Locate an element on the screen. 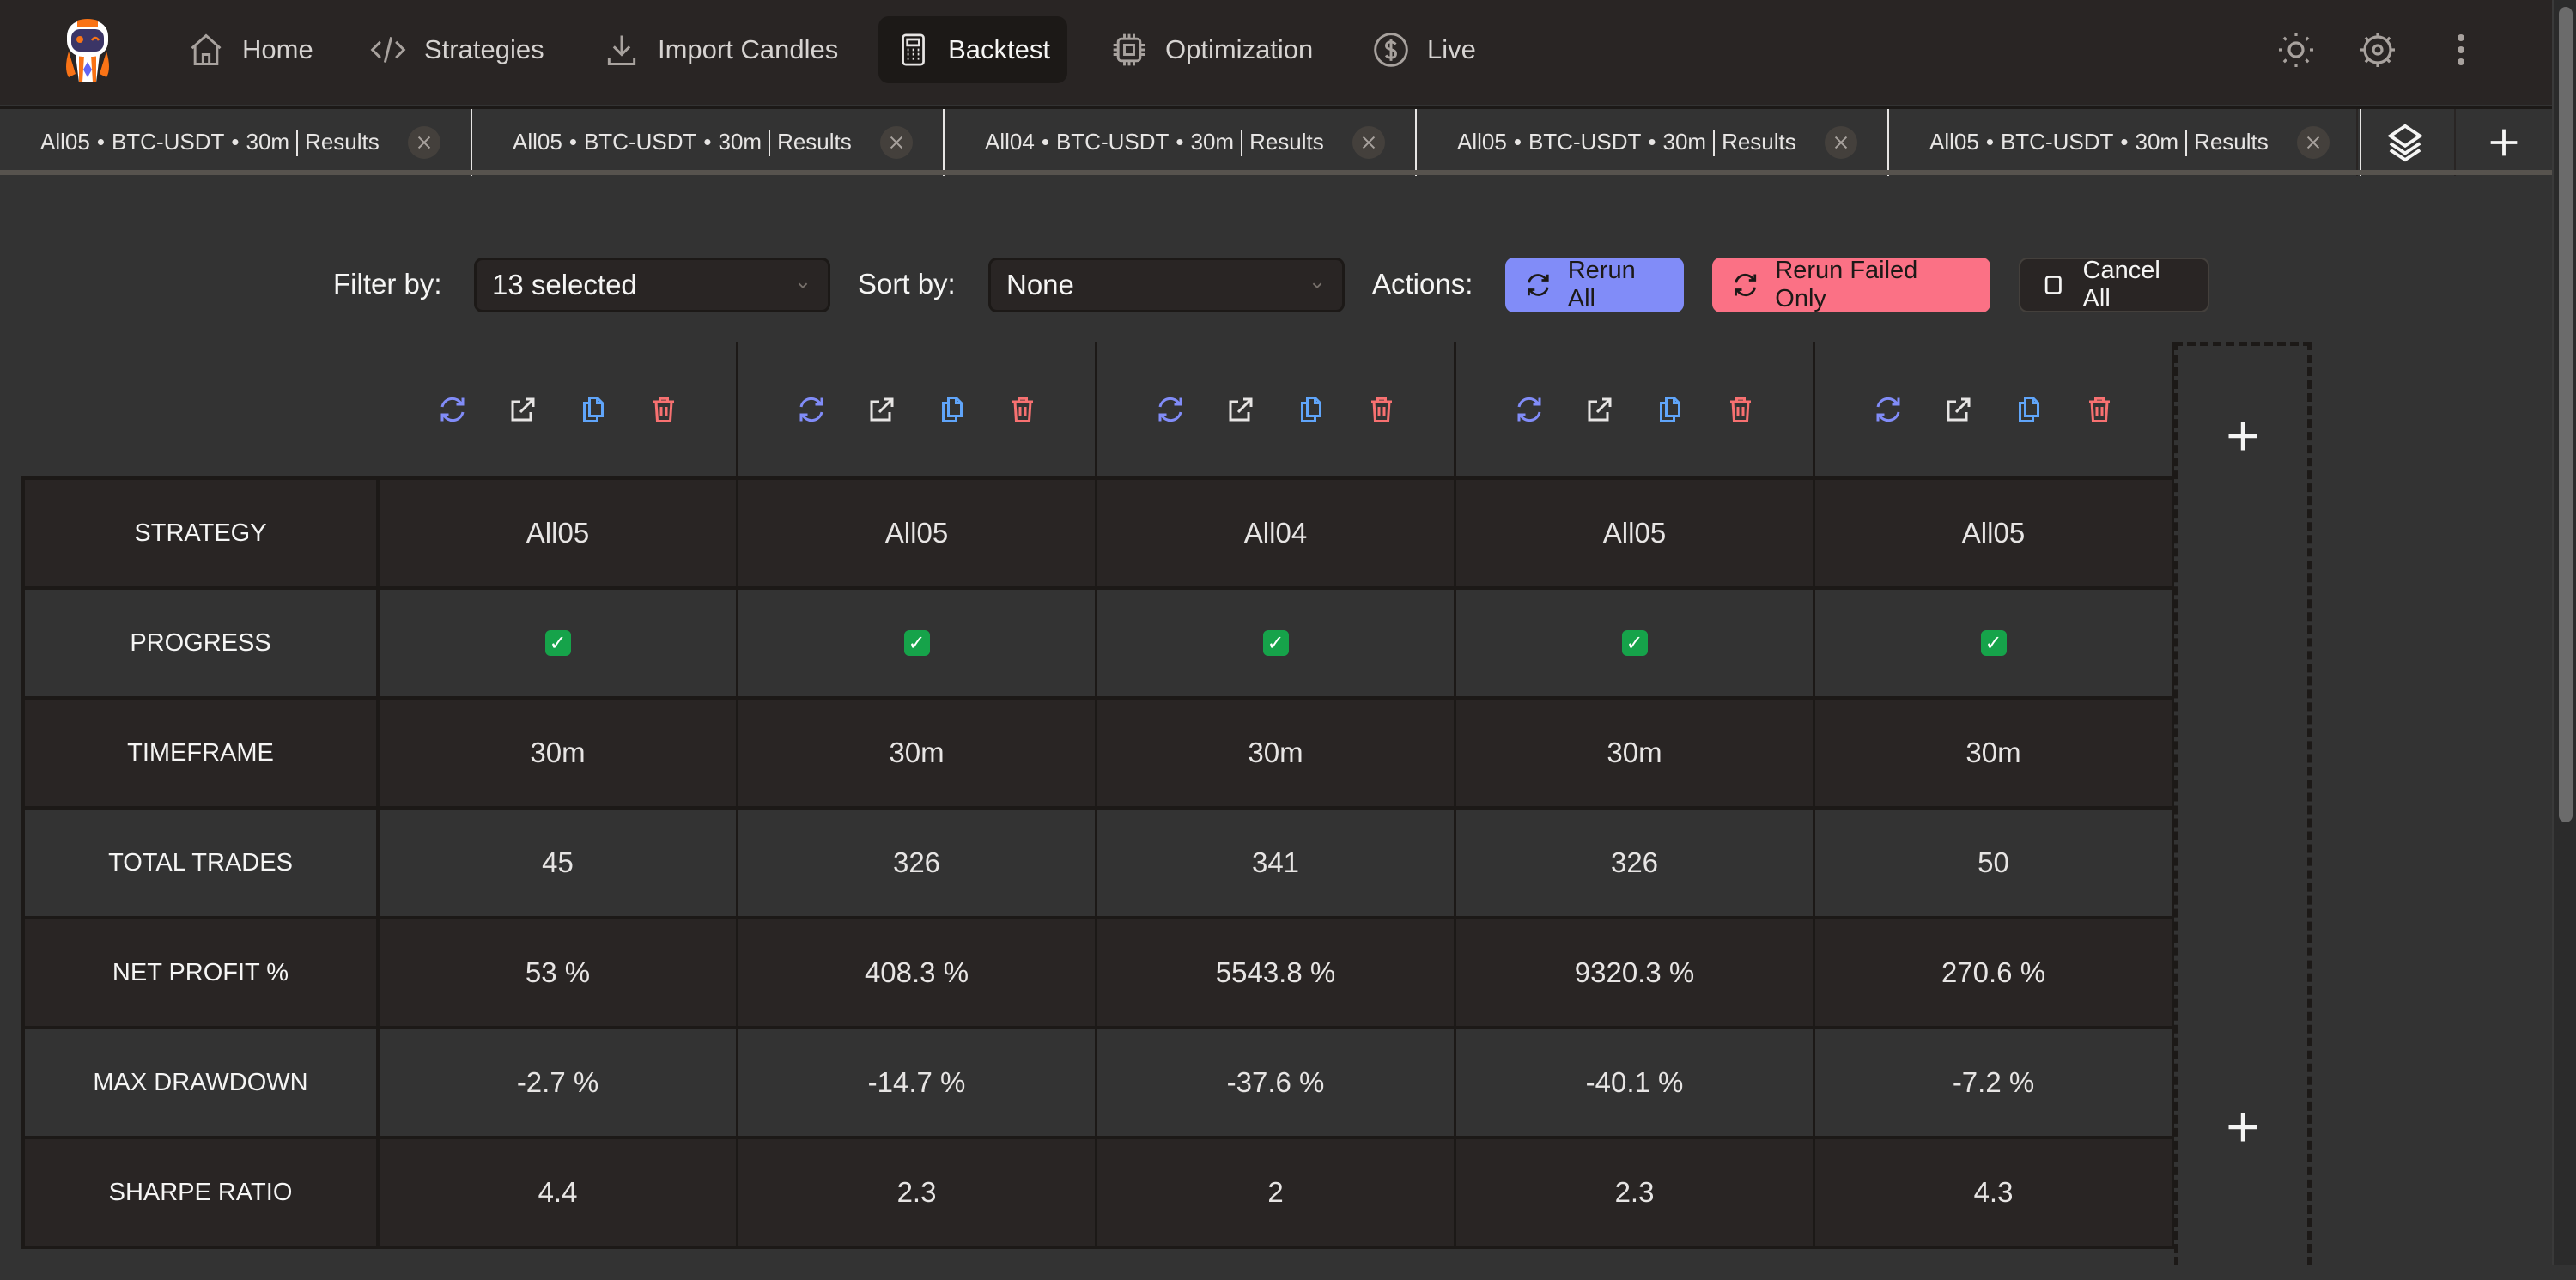  more-menu-button is located at coordinates (2461, 49).